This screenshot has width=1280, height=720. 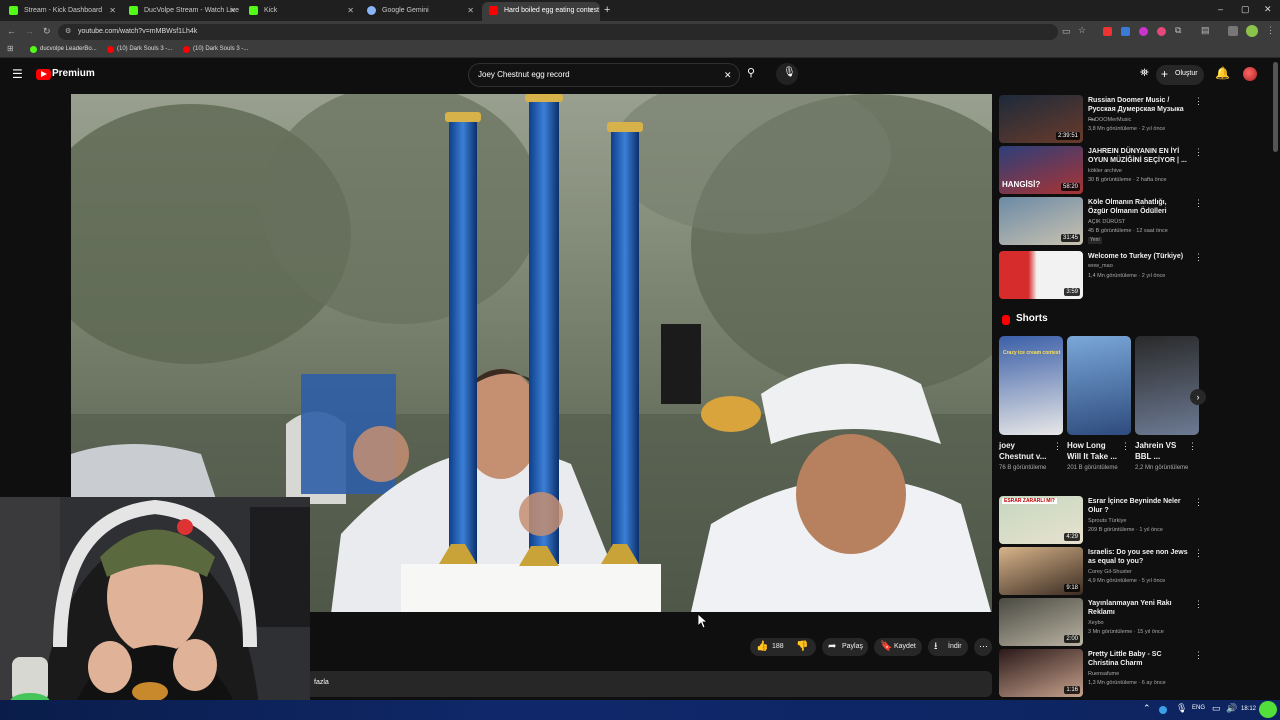 I want to click on channel-name: wow_mao, so click(x=1142, y=266).